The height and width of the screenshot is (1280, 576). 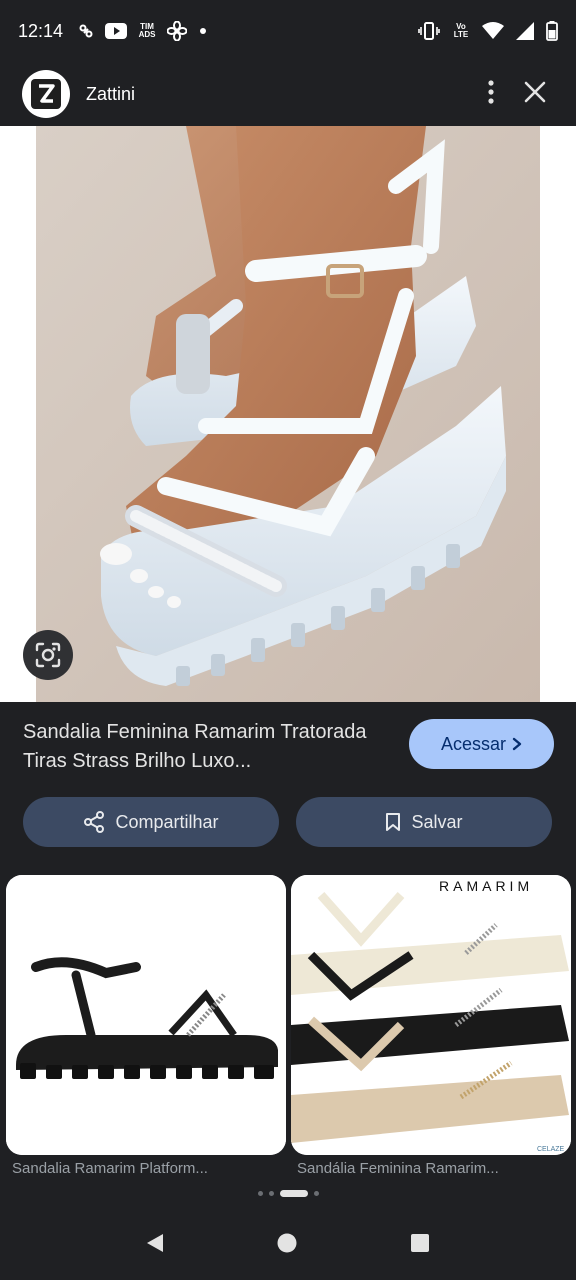 I want to click on carousel-dots, so click(x=288, y=1193).